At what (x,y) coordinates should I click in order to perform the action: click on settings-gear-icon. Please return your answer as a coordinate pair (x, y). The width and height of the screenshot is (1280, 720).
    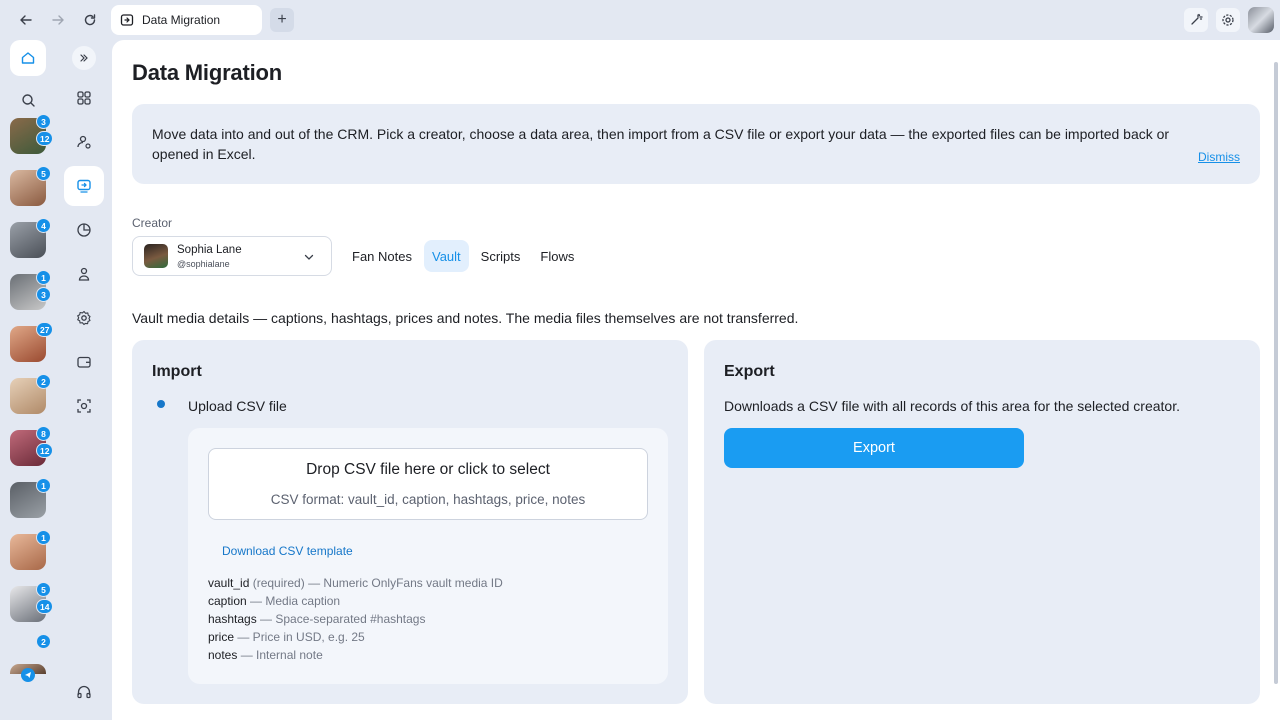
    Looking at the image, I should click on (1228, 20).